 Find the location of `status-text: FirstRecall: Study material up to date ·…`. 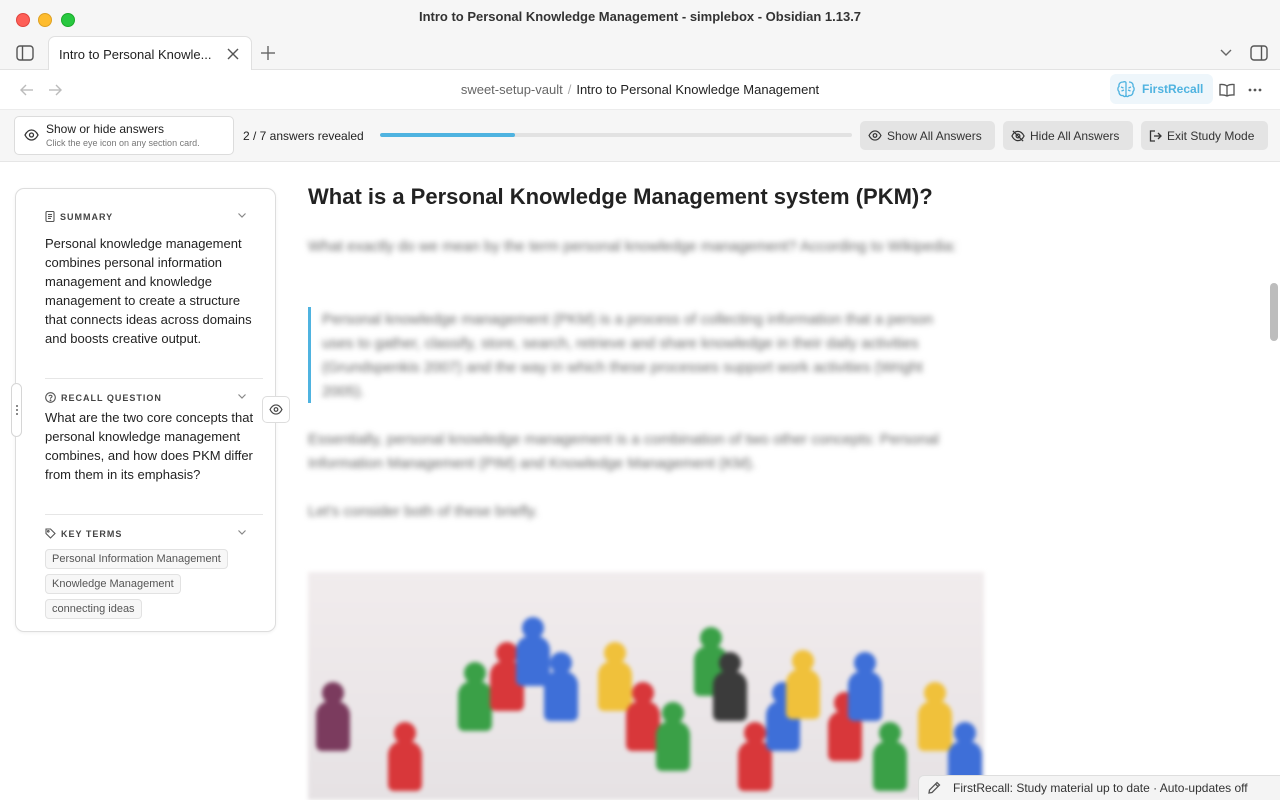

status-text: FirstRecall: Study material up to date ·… is located at coordinates (1100, 788).